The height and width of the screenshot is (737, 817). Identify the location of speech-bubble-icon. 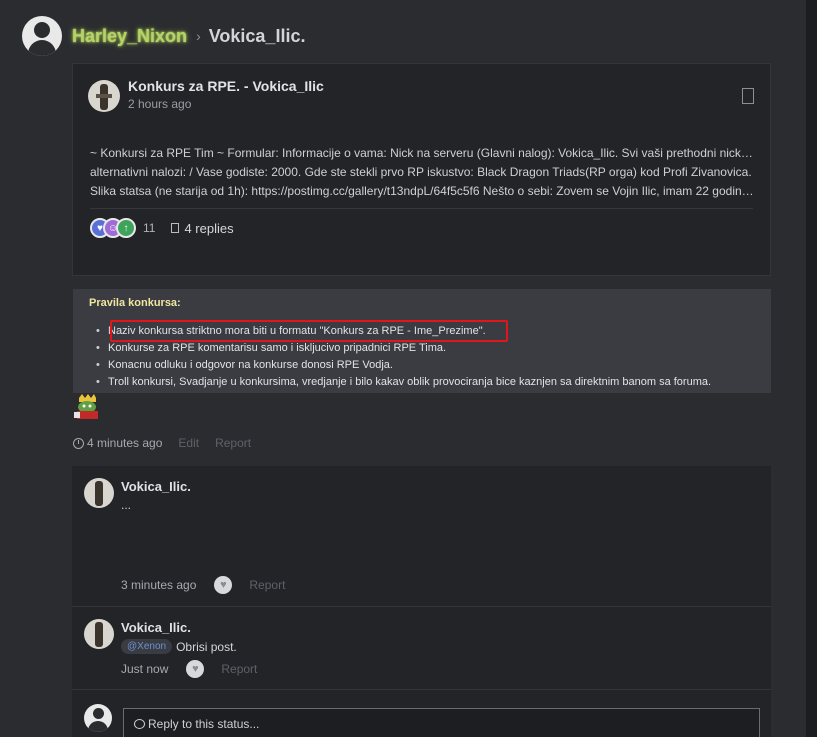
(139, 723).